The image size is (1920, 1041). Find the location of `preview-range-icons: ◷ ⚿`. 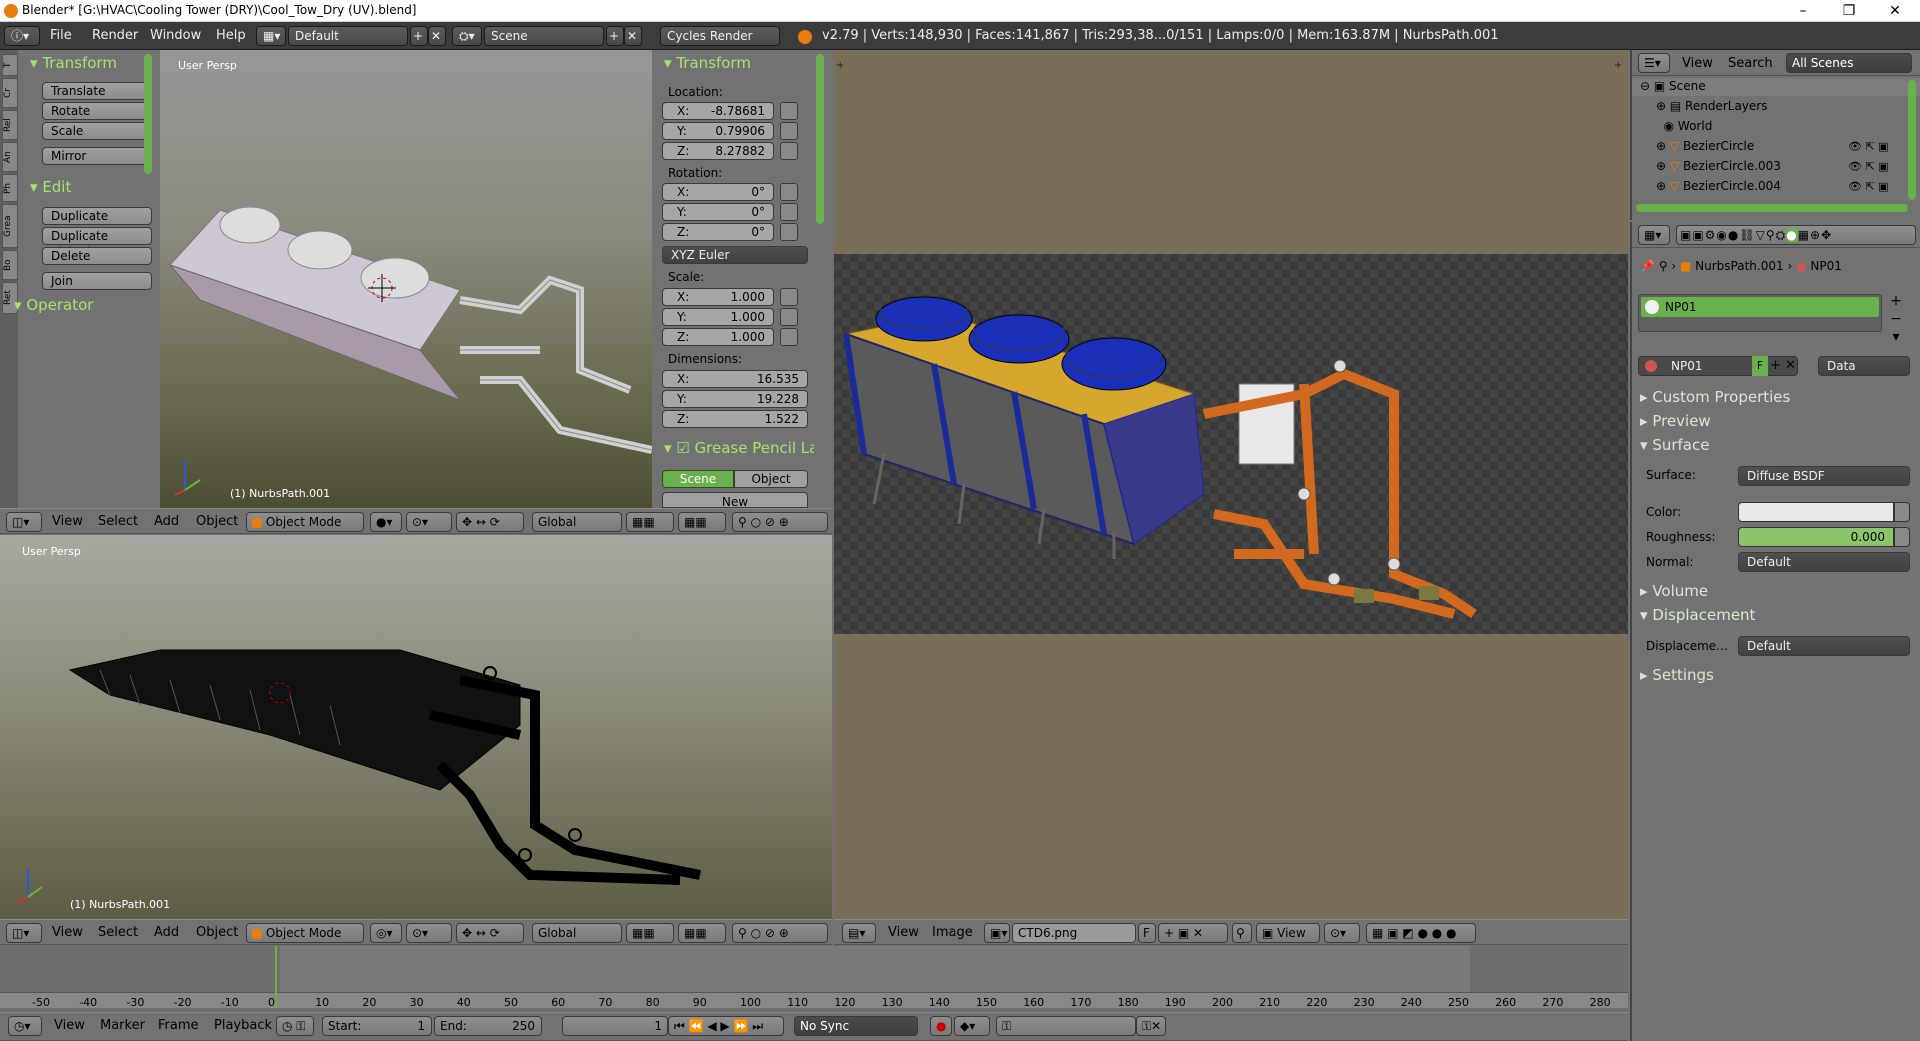

preview-range-icons: ◷ ⚿ is located at coordinates (295, 1026).